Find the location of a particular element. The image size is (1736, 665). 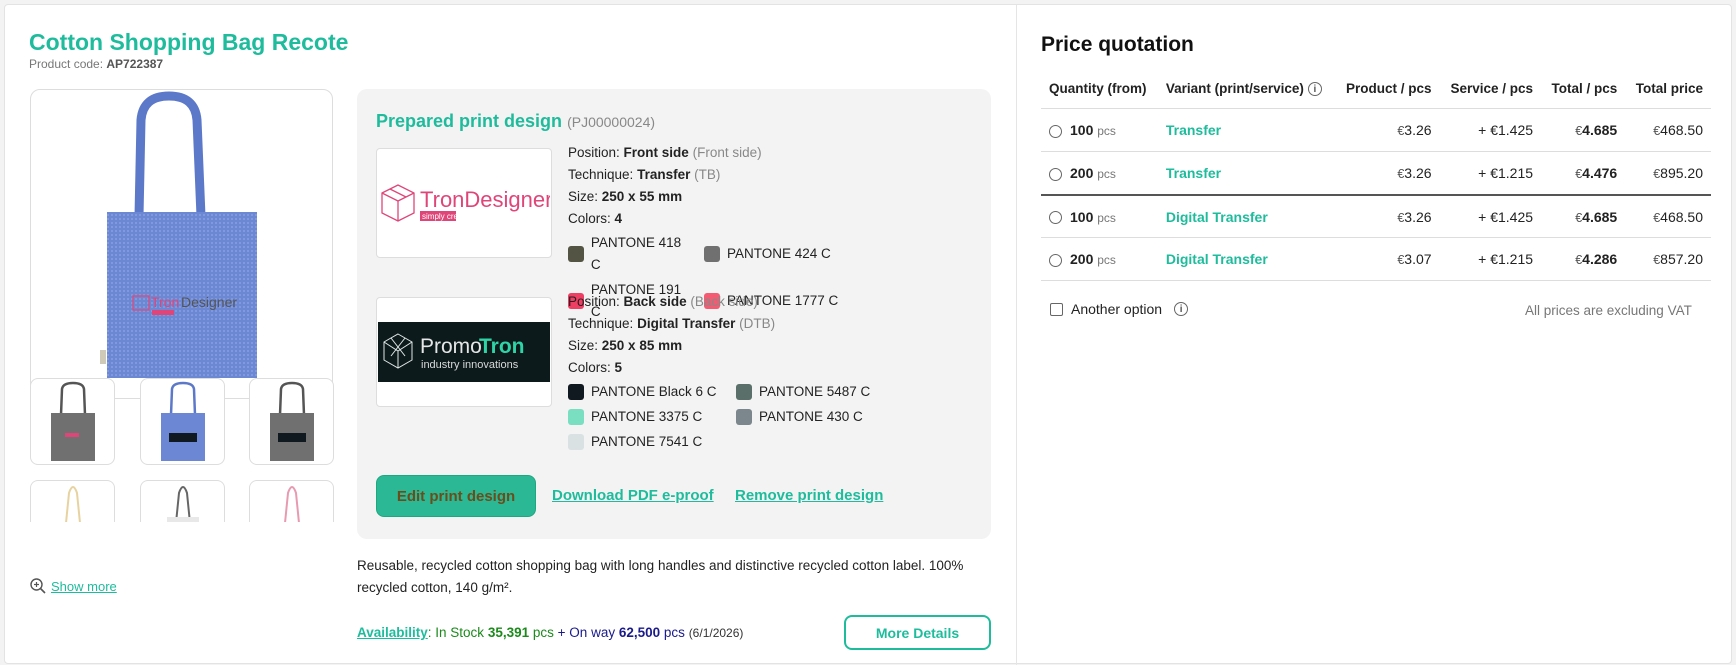

col-total-price: Total price is located at coordinates (1668, 90).